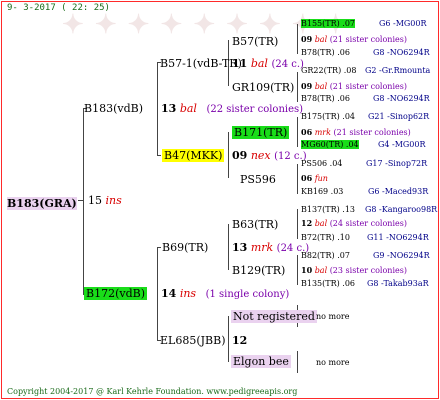 The image size is (440, 400). I want to click on g4-right-4: G8 -NO6294R, so click(401, 98).